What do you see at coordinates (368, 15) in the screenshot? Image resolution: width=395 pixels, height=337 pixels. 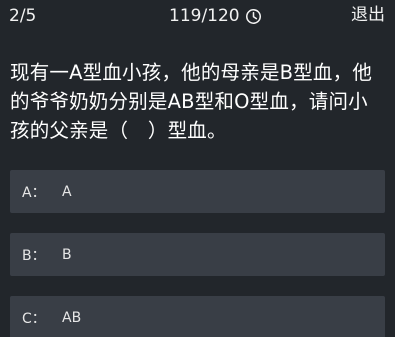 I see `exit-button: 退出` at bounding box center [368, 15].